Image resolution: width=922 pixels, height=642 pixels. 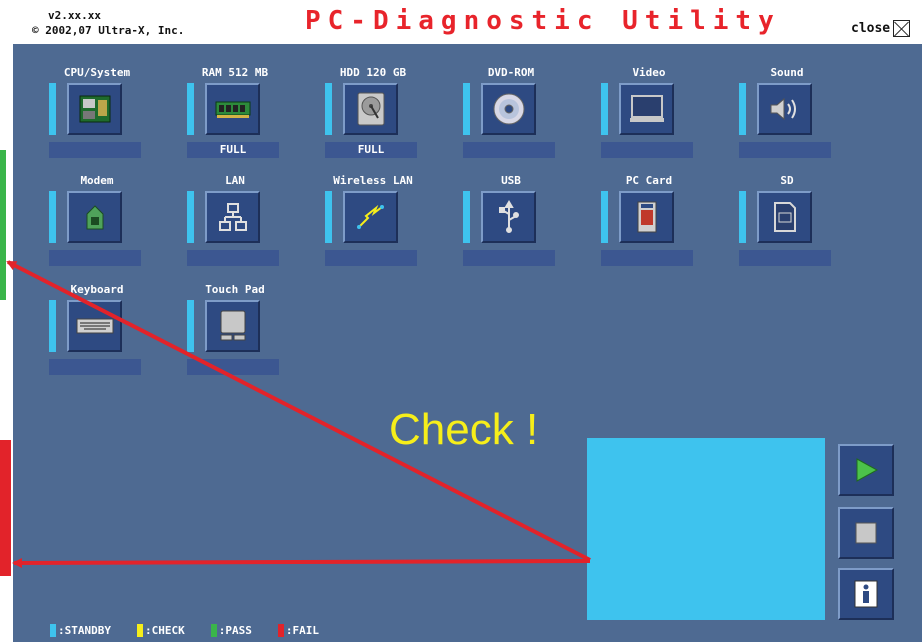 What do you see at coordinates (543, 21) in the screenshot?
I see `app-title: PC-Diagnostic Utility` at bounding box center [543, 21].